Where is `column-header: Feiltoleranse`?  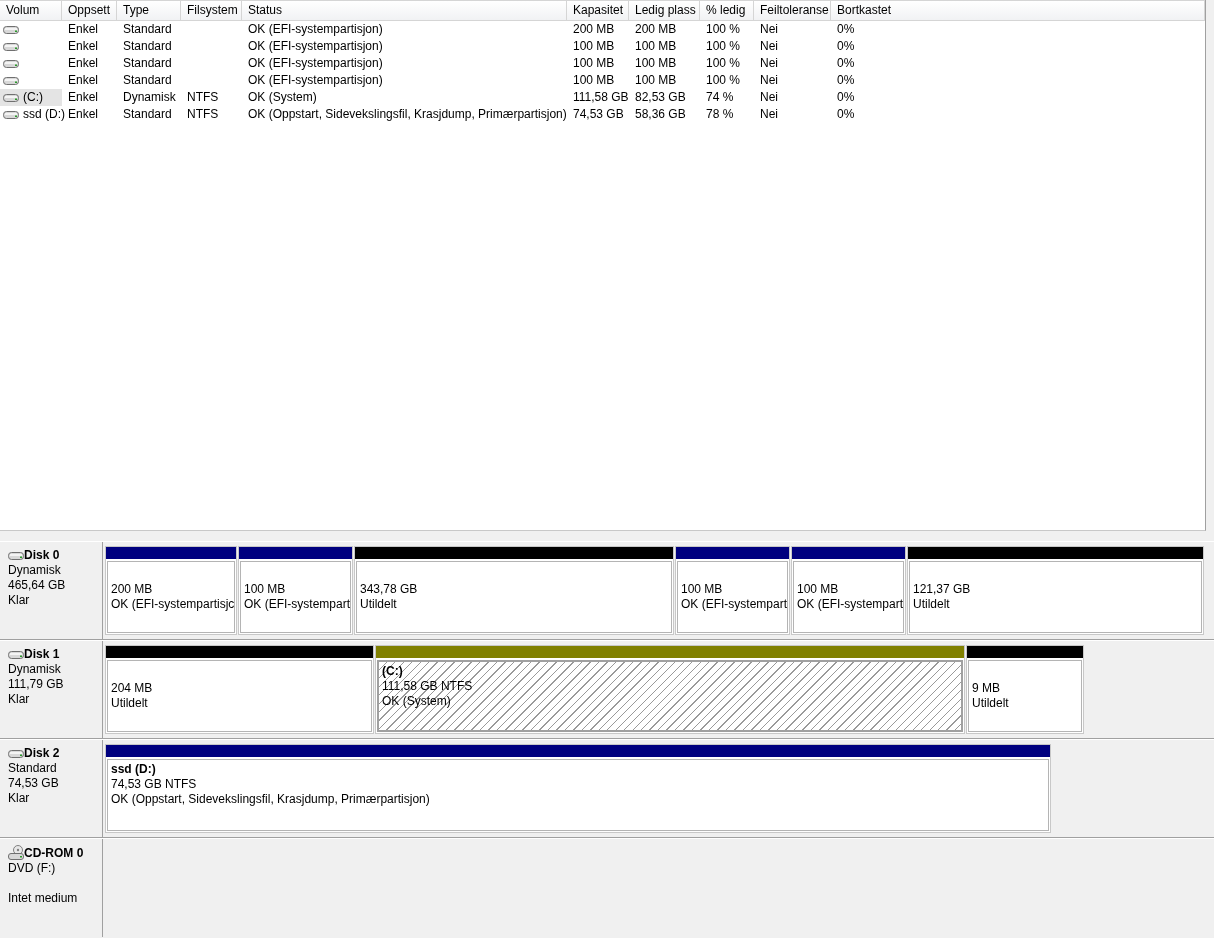 column-header: Feiltoleranse is located at coordinates (792, 10).